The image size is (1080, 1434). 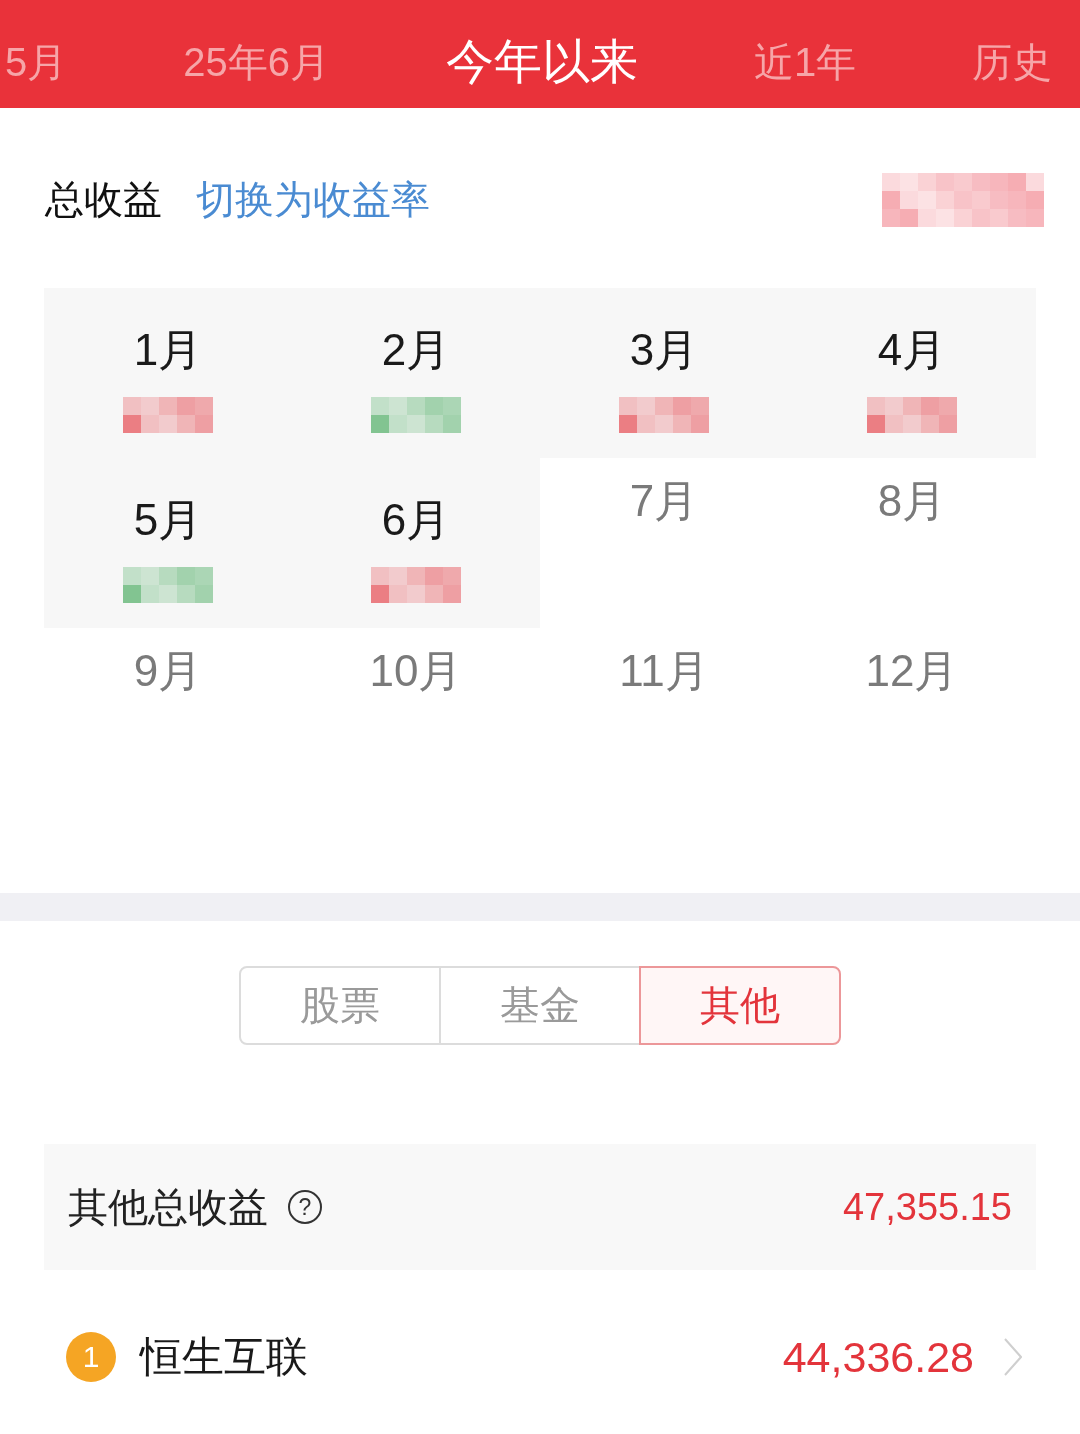 What do you see at coordinates (339, 1005) in the screenshot?
I see `category-tab: 股票` at bounding box center [339, 1005].